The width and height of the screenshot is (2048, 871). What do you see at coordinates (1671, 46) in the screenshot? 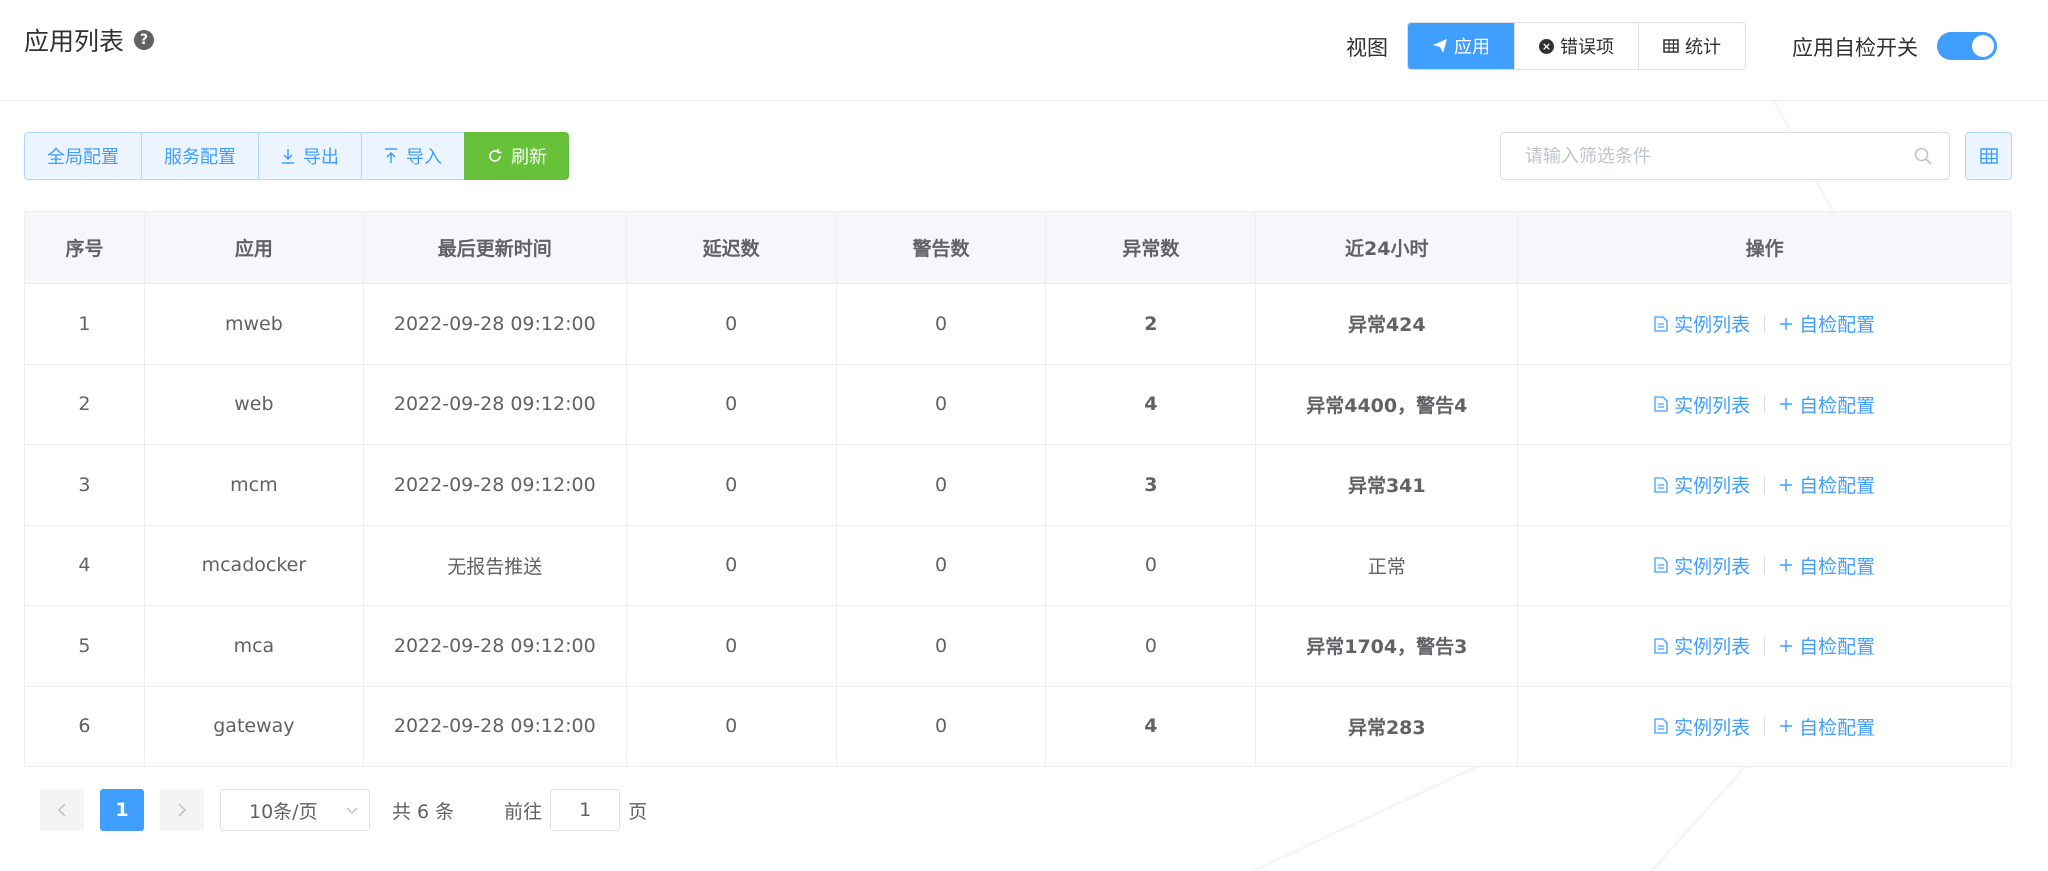
I see `table-icon` at bounding box center [1671, 46].